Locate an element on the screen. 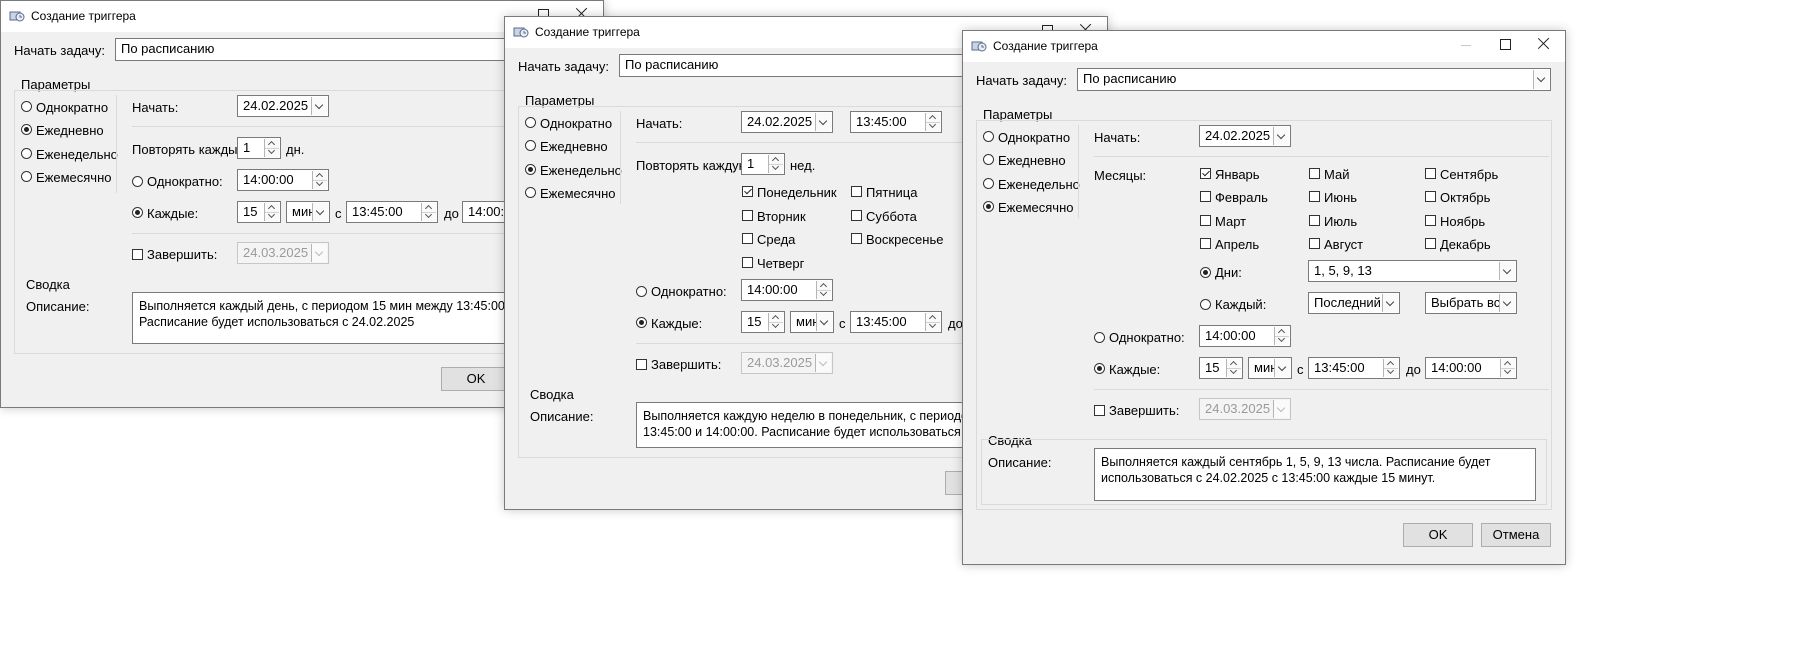 The height and width of the screenshot is (653, 1808). month-checkbox-february is located at coordinates (1205, 196).